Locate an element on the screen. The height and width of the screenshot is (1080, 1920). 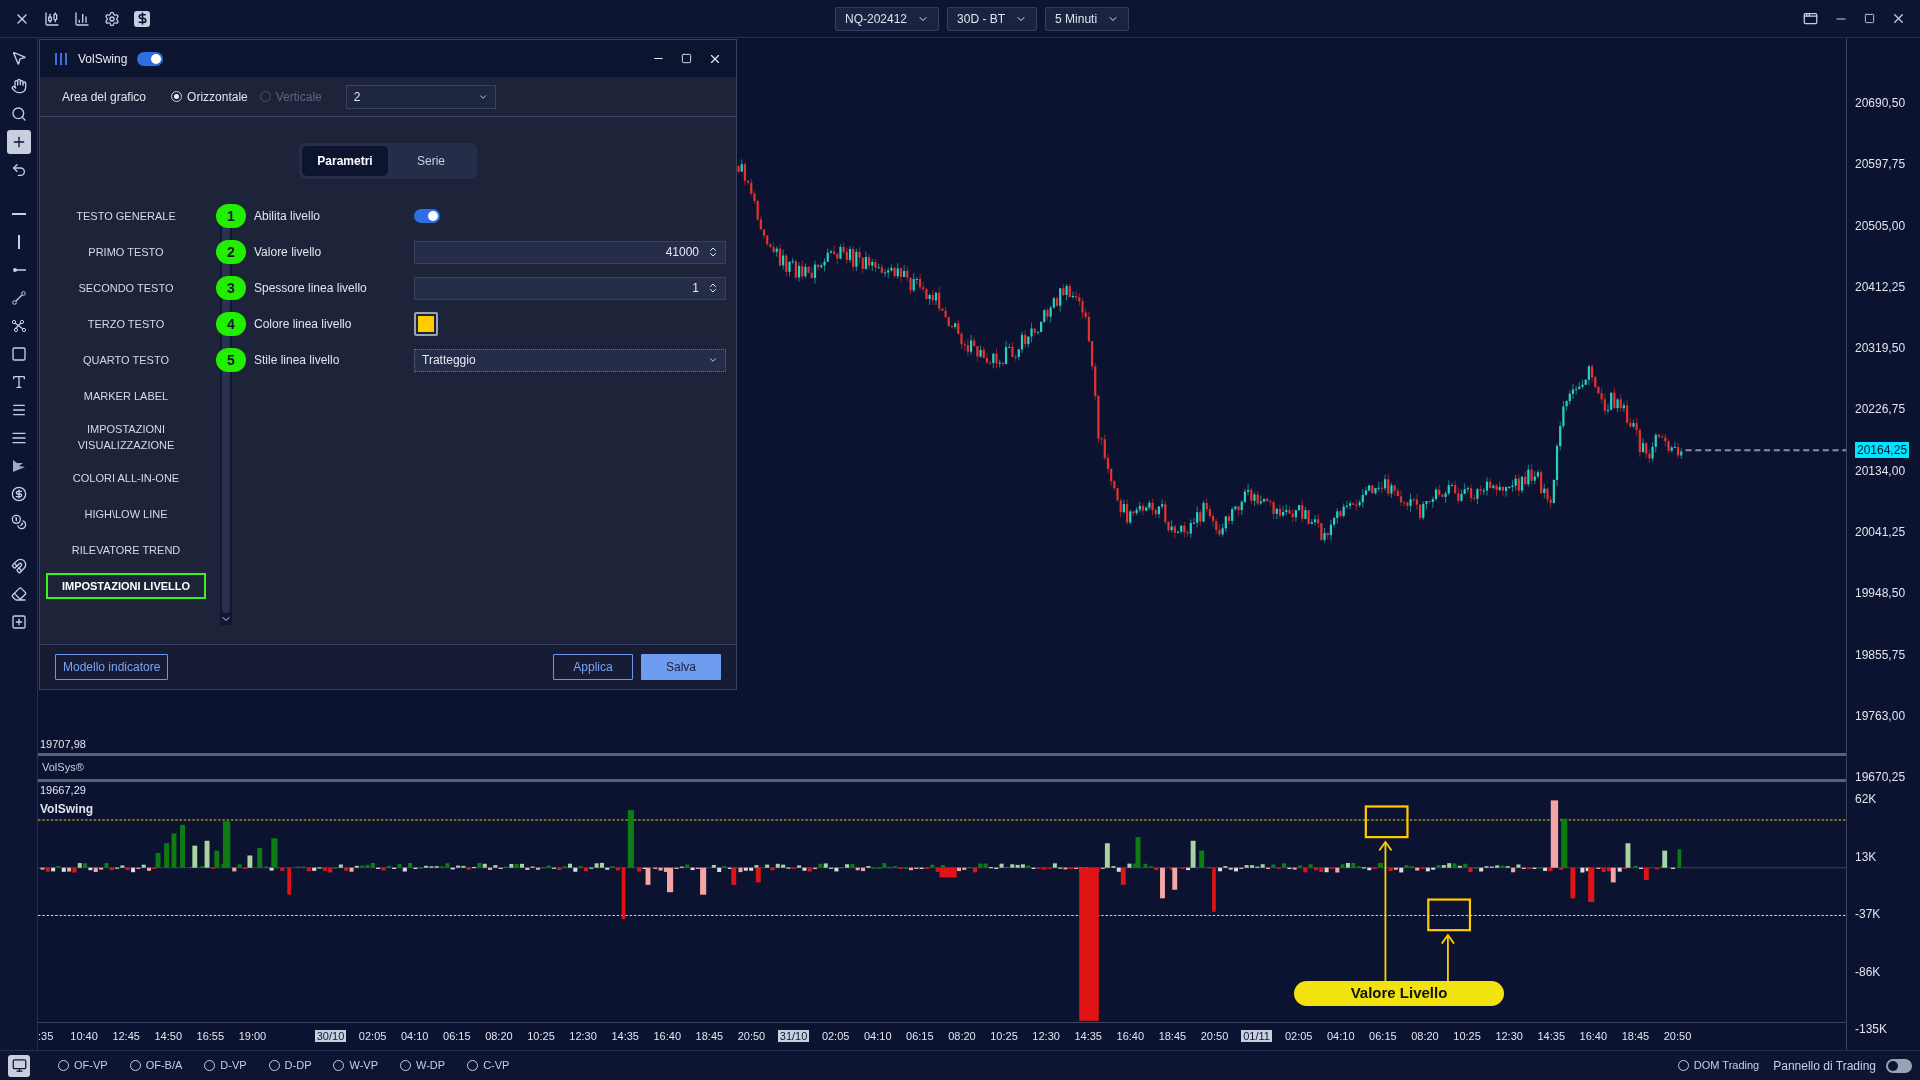
dollar-icon is located at coordinates (142, 18).